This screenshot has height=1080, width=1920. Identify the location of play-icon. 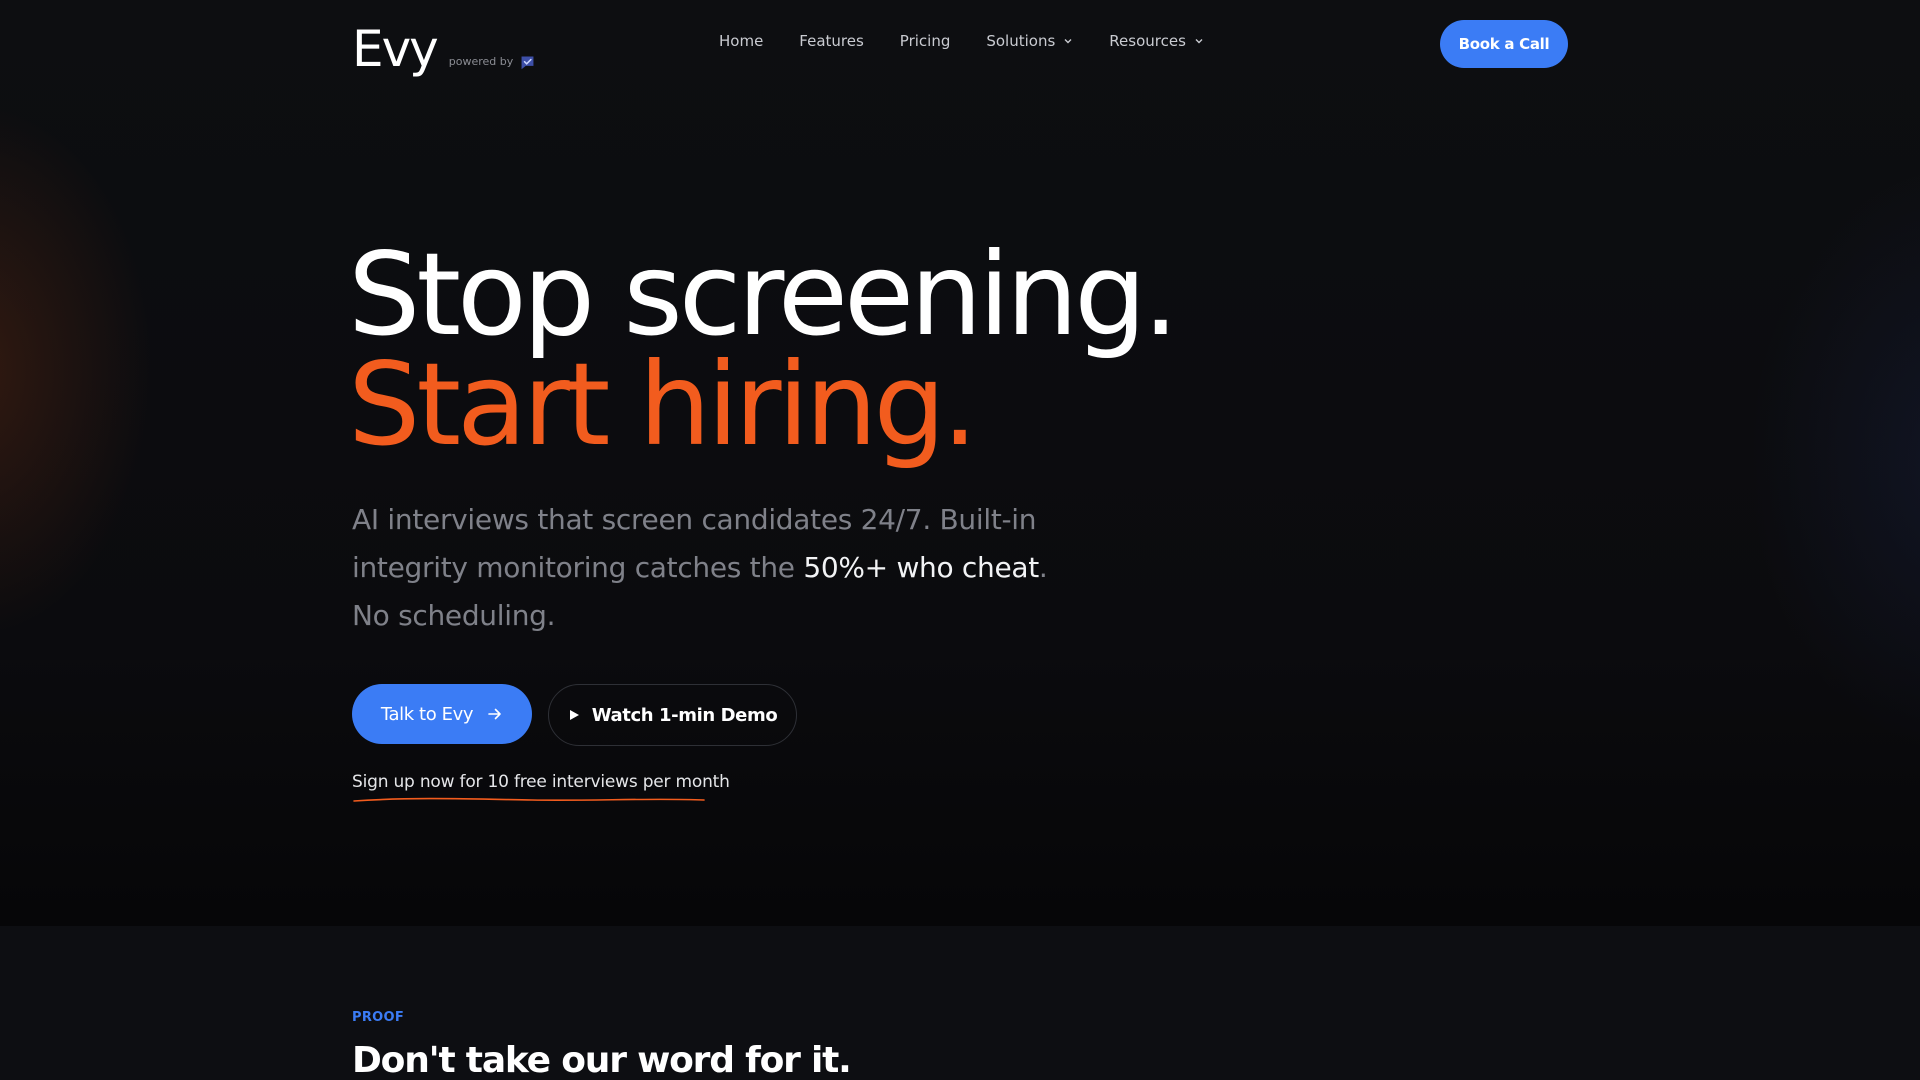
(574, 715).